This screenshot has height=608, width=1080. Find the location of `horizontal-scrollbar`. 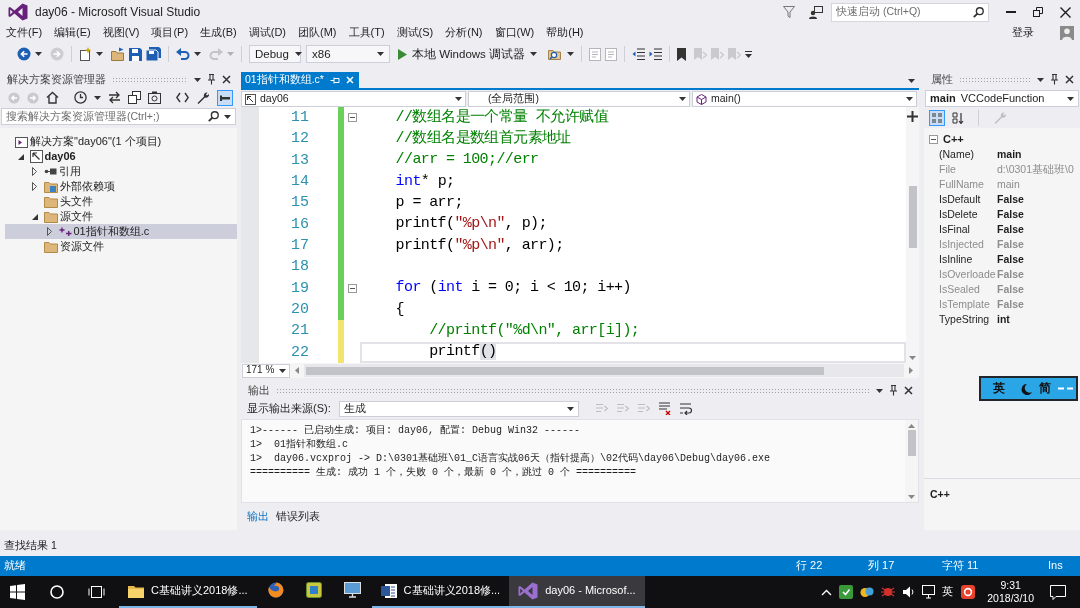

horizontal-scrollbar is located at coordinates (604, 370).